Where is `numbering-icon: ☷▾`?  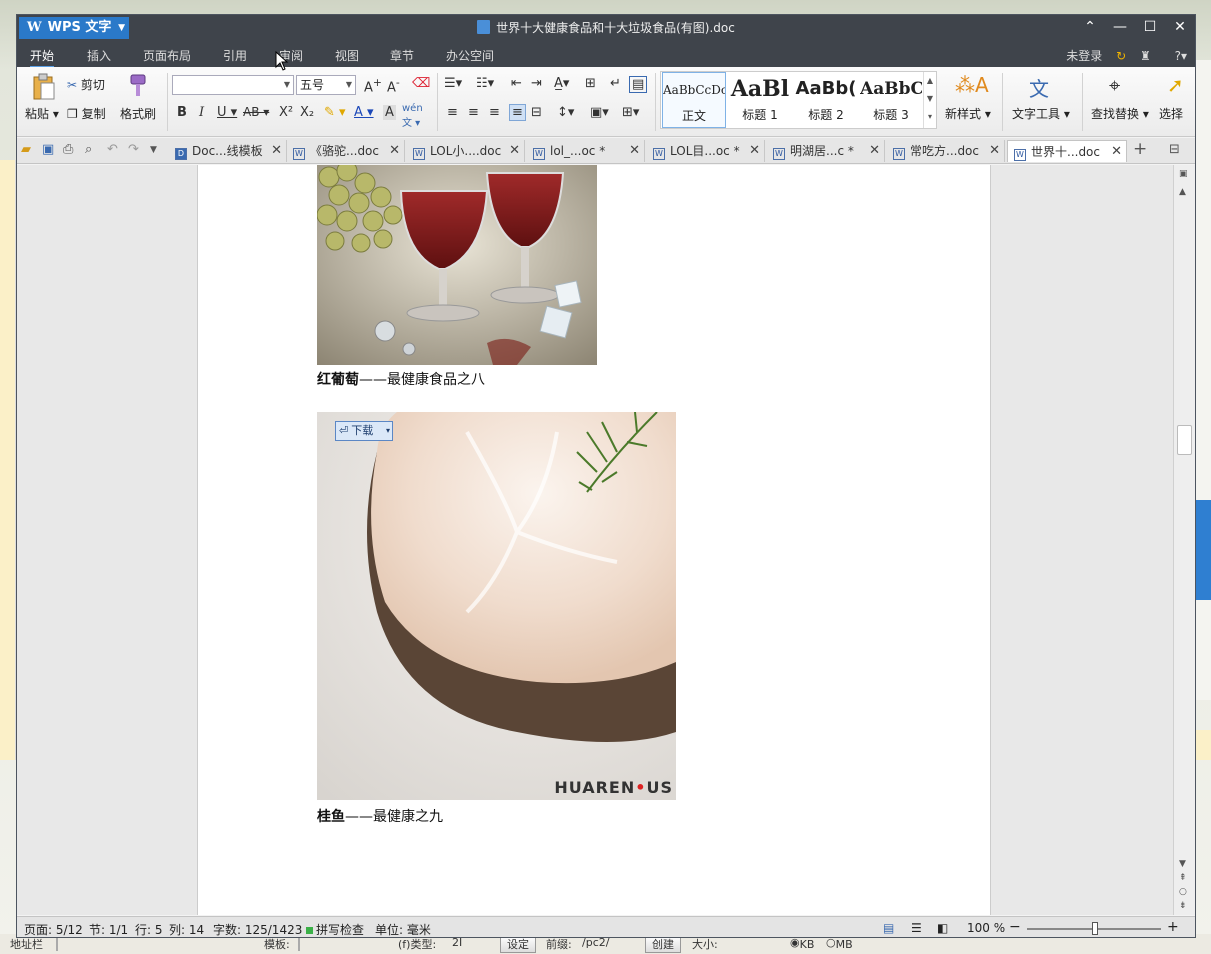
numbering-icon: ☷▾ is located at coordinates (485, 83).